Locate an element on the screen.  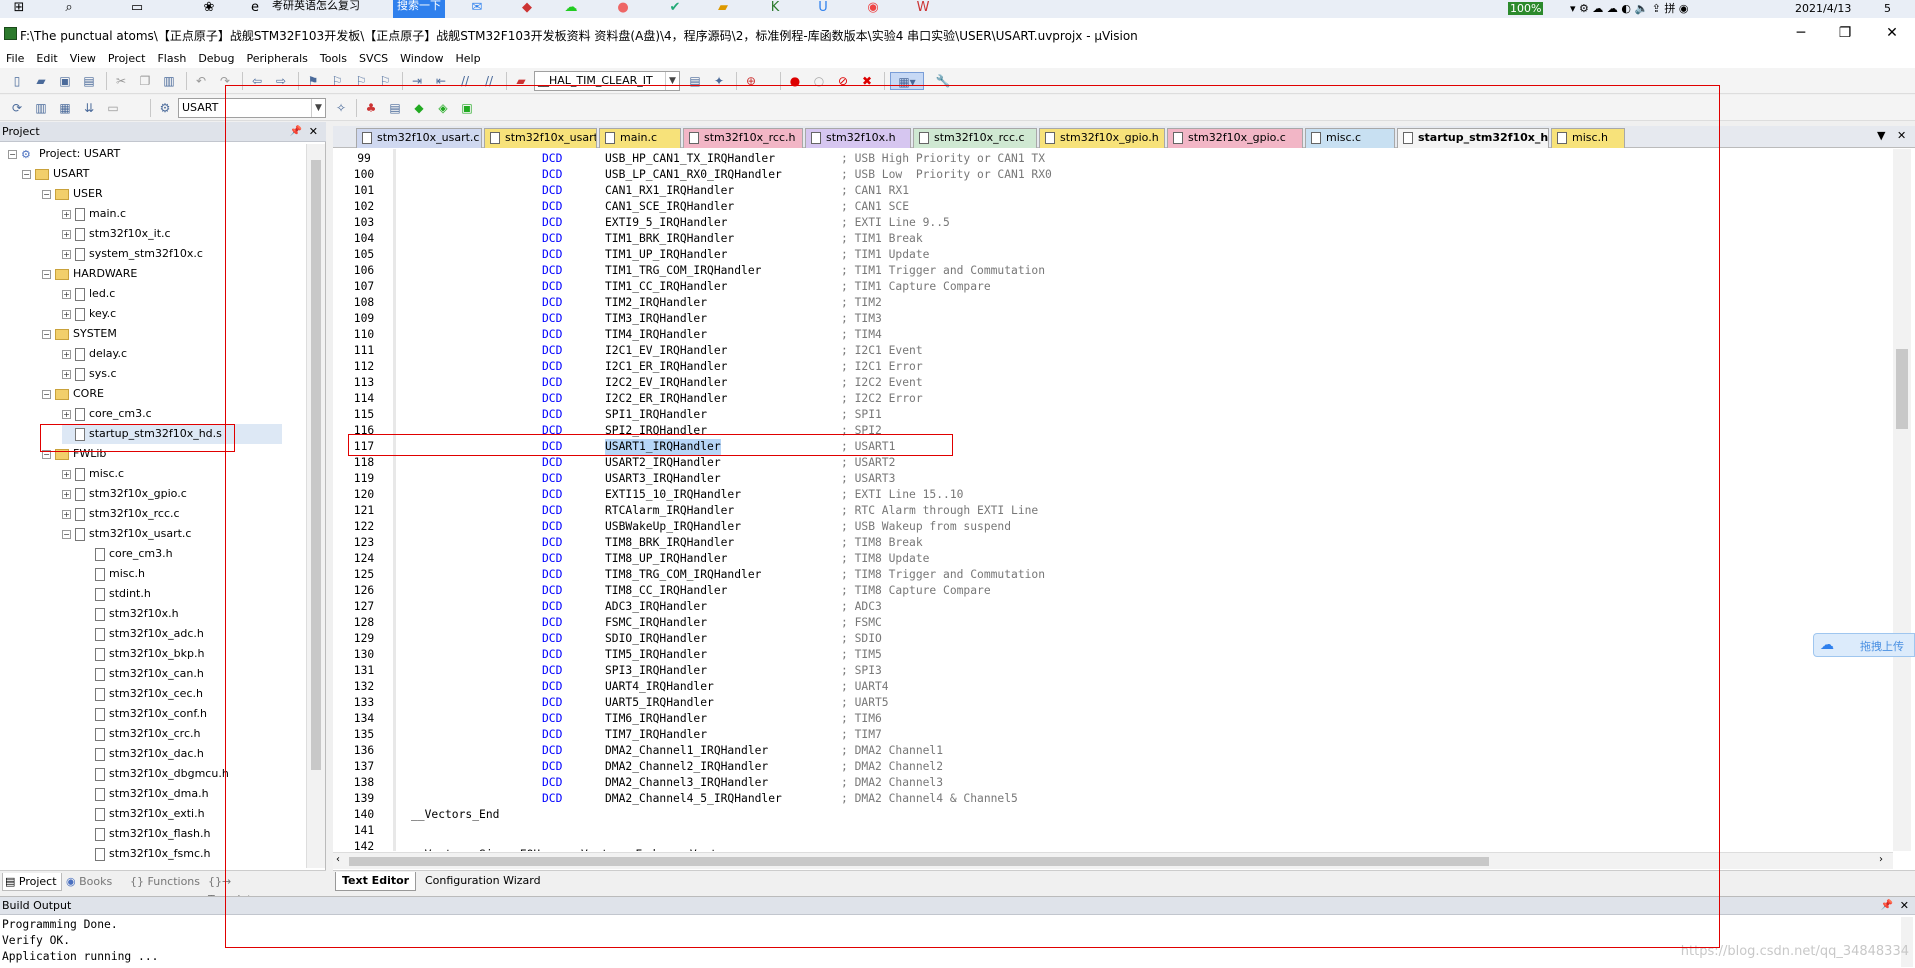
save-icon: ▣ is located at coordinates (65, 81).